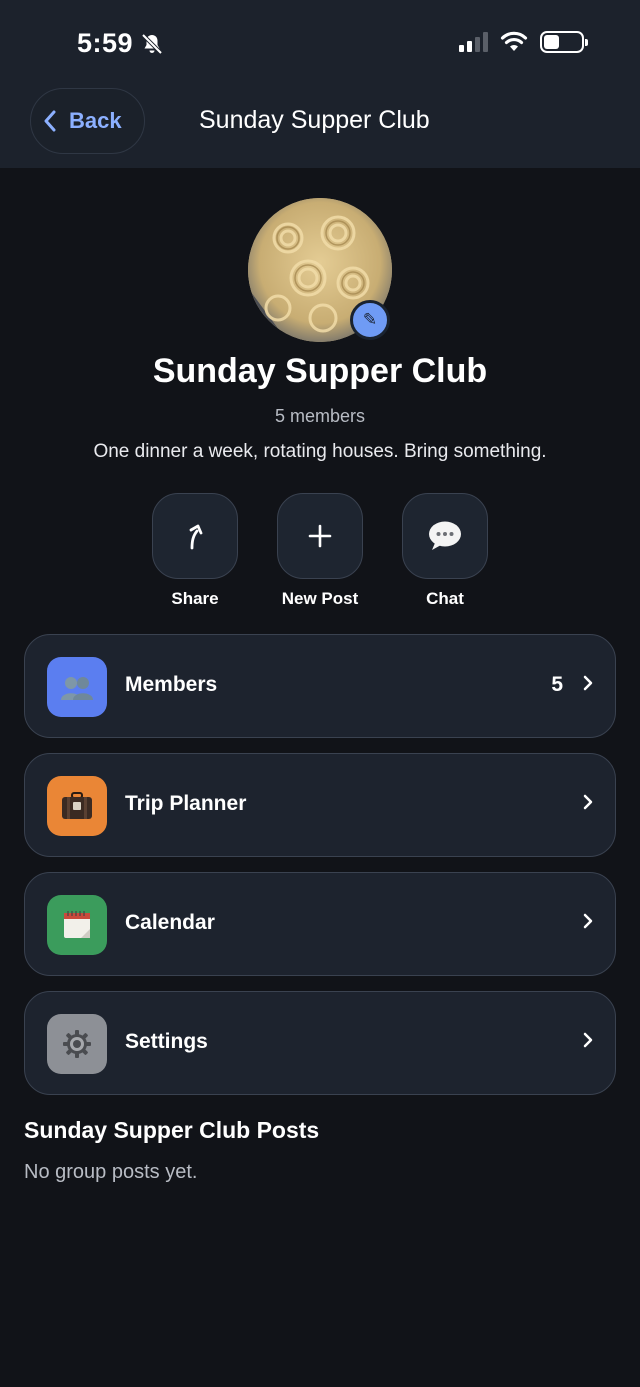 The height and width of the screenshot is (1387, 640). Describe the element at coordinates (50, 121) in the screenshot. I see `chevron-left-icon` at that location.